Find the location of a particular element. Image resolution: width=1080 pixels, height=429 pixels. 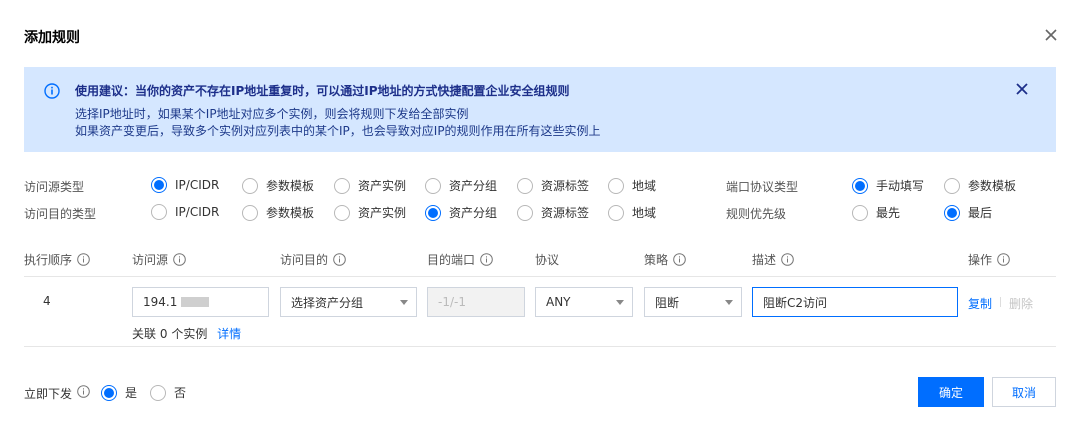

col-header-source: 访问源 is located at coordinates (159, 259).